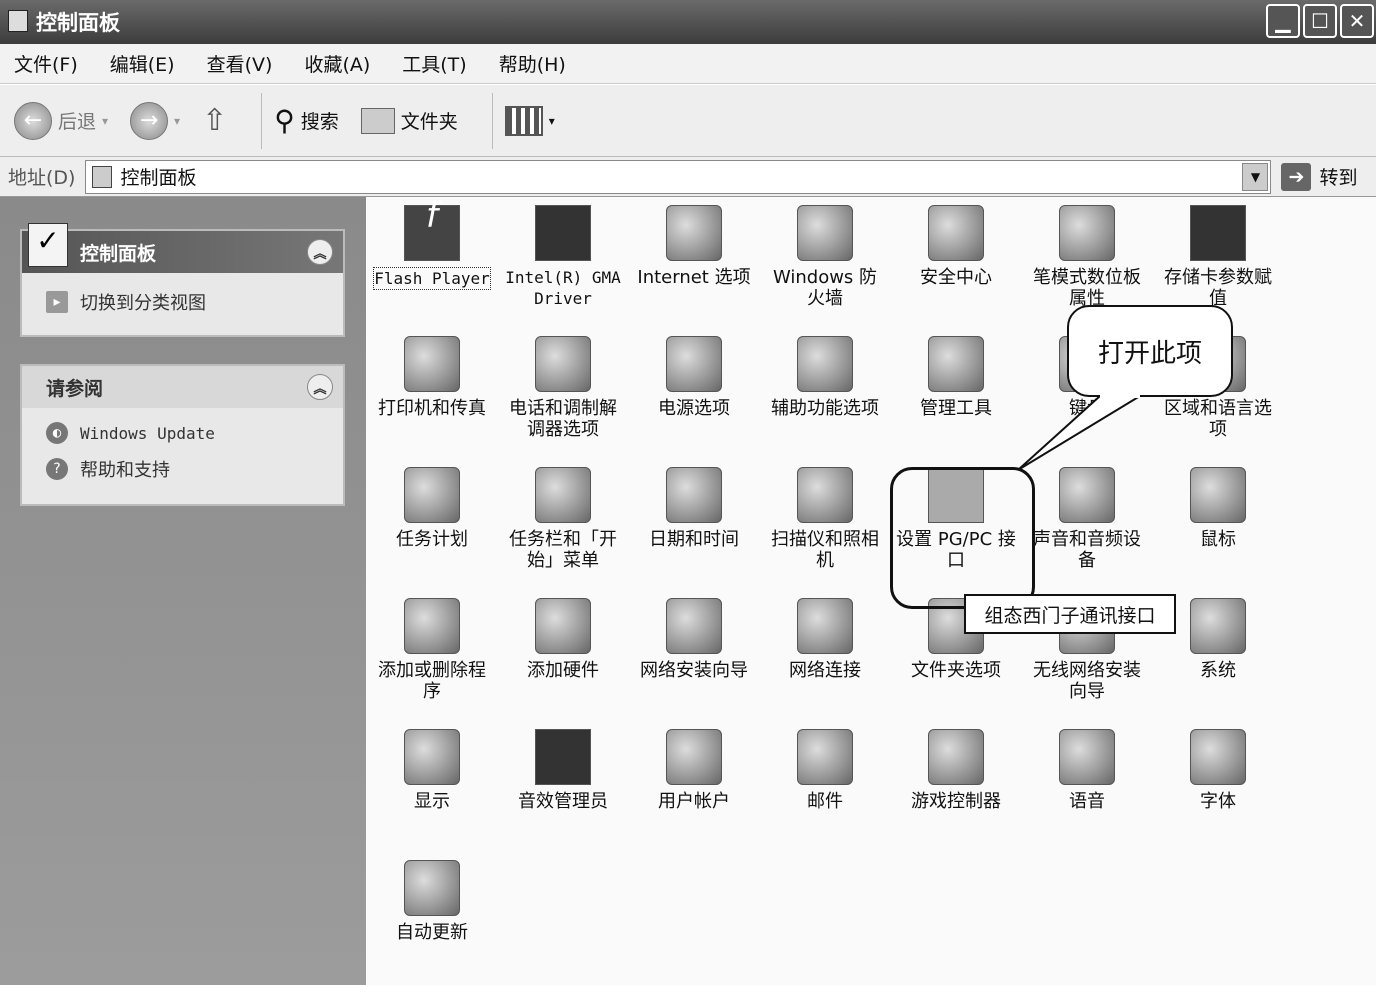 The height and width of the screenshot is (985, 1376). Describe the element at coordinates (182, 469) in the screenshot. I see `help-support-link: ? 帮助和支持` at that location.